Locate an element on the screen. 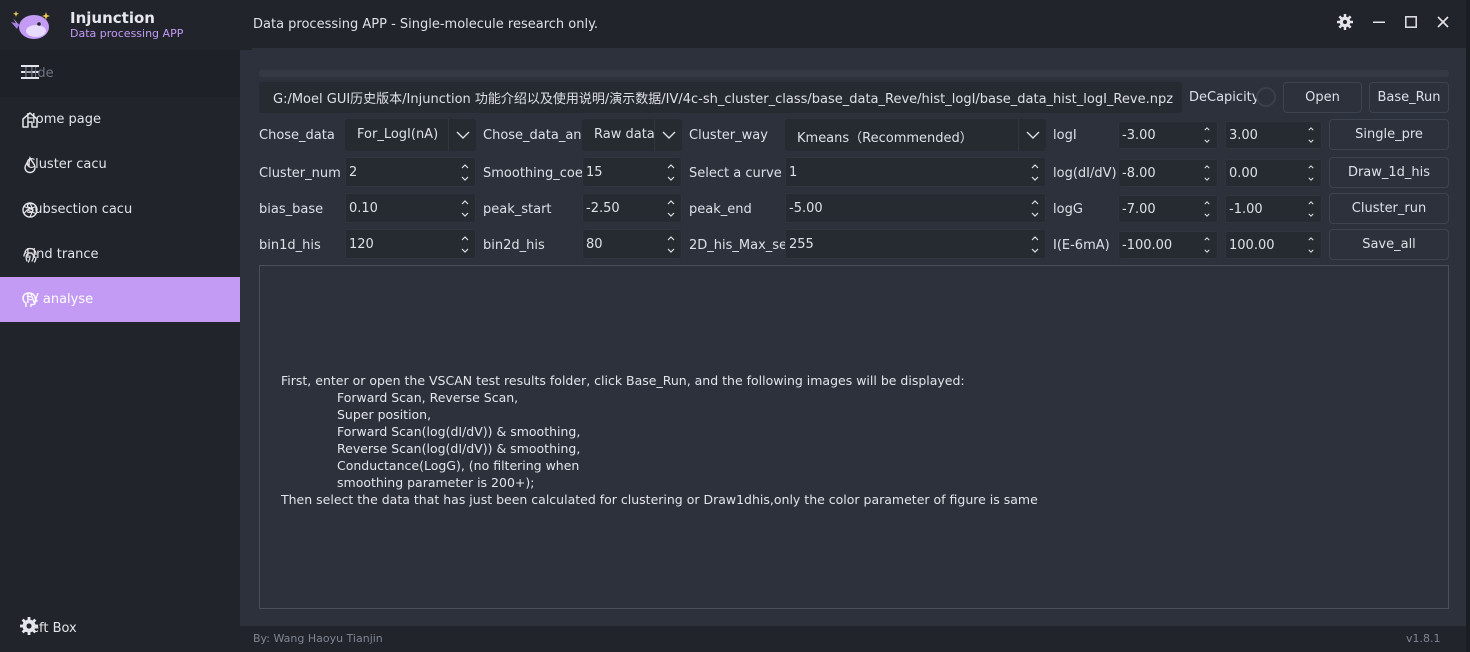  cluster-way-select: Kmeans（Recommended） is located at coordinates (915, 135).